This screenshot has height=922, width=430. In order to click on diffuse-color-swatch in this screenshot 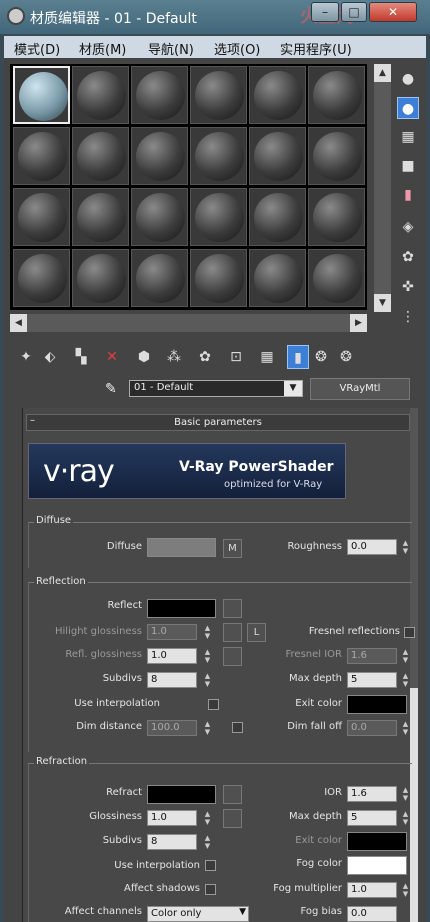, I will do `click(181, 547)`.